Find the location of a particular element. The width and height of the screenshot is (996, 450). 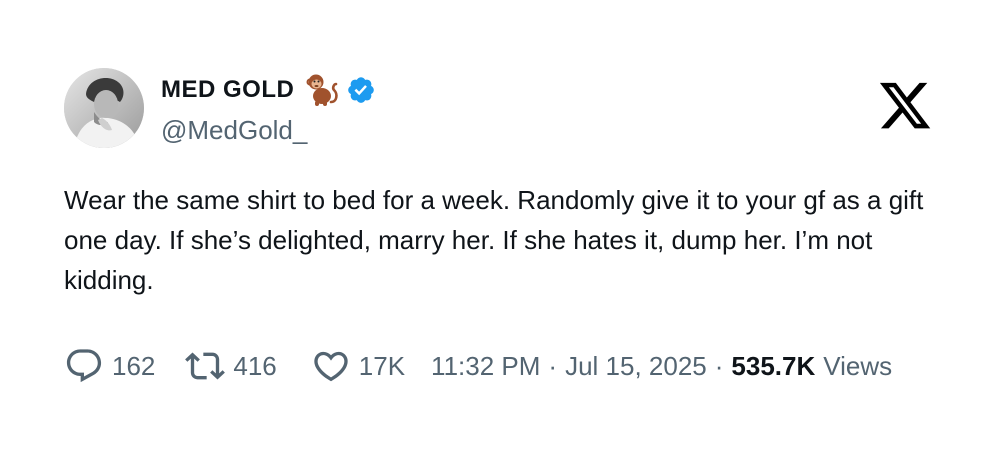

views-label: Views is located at coordinates (858, 365).